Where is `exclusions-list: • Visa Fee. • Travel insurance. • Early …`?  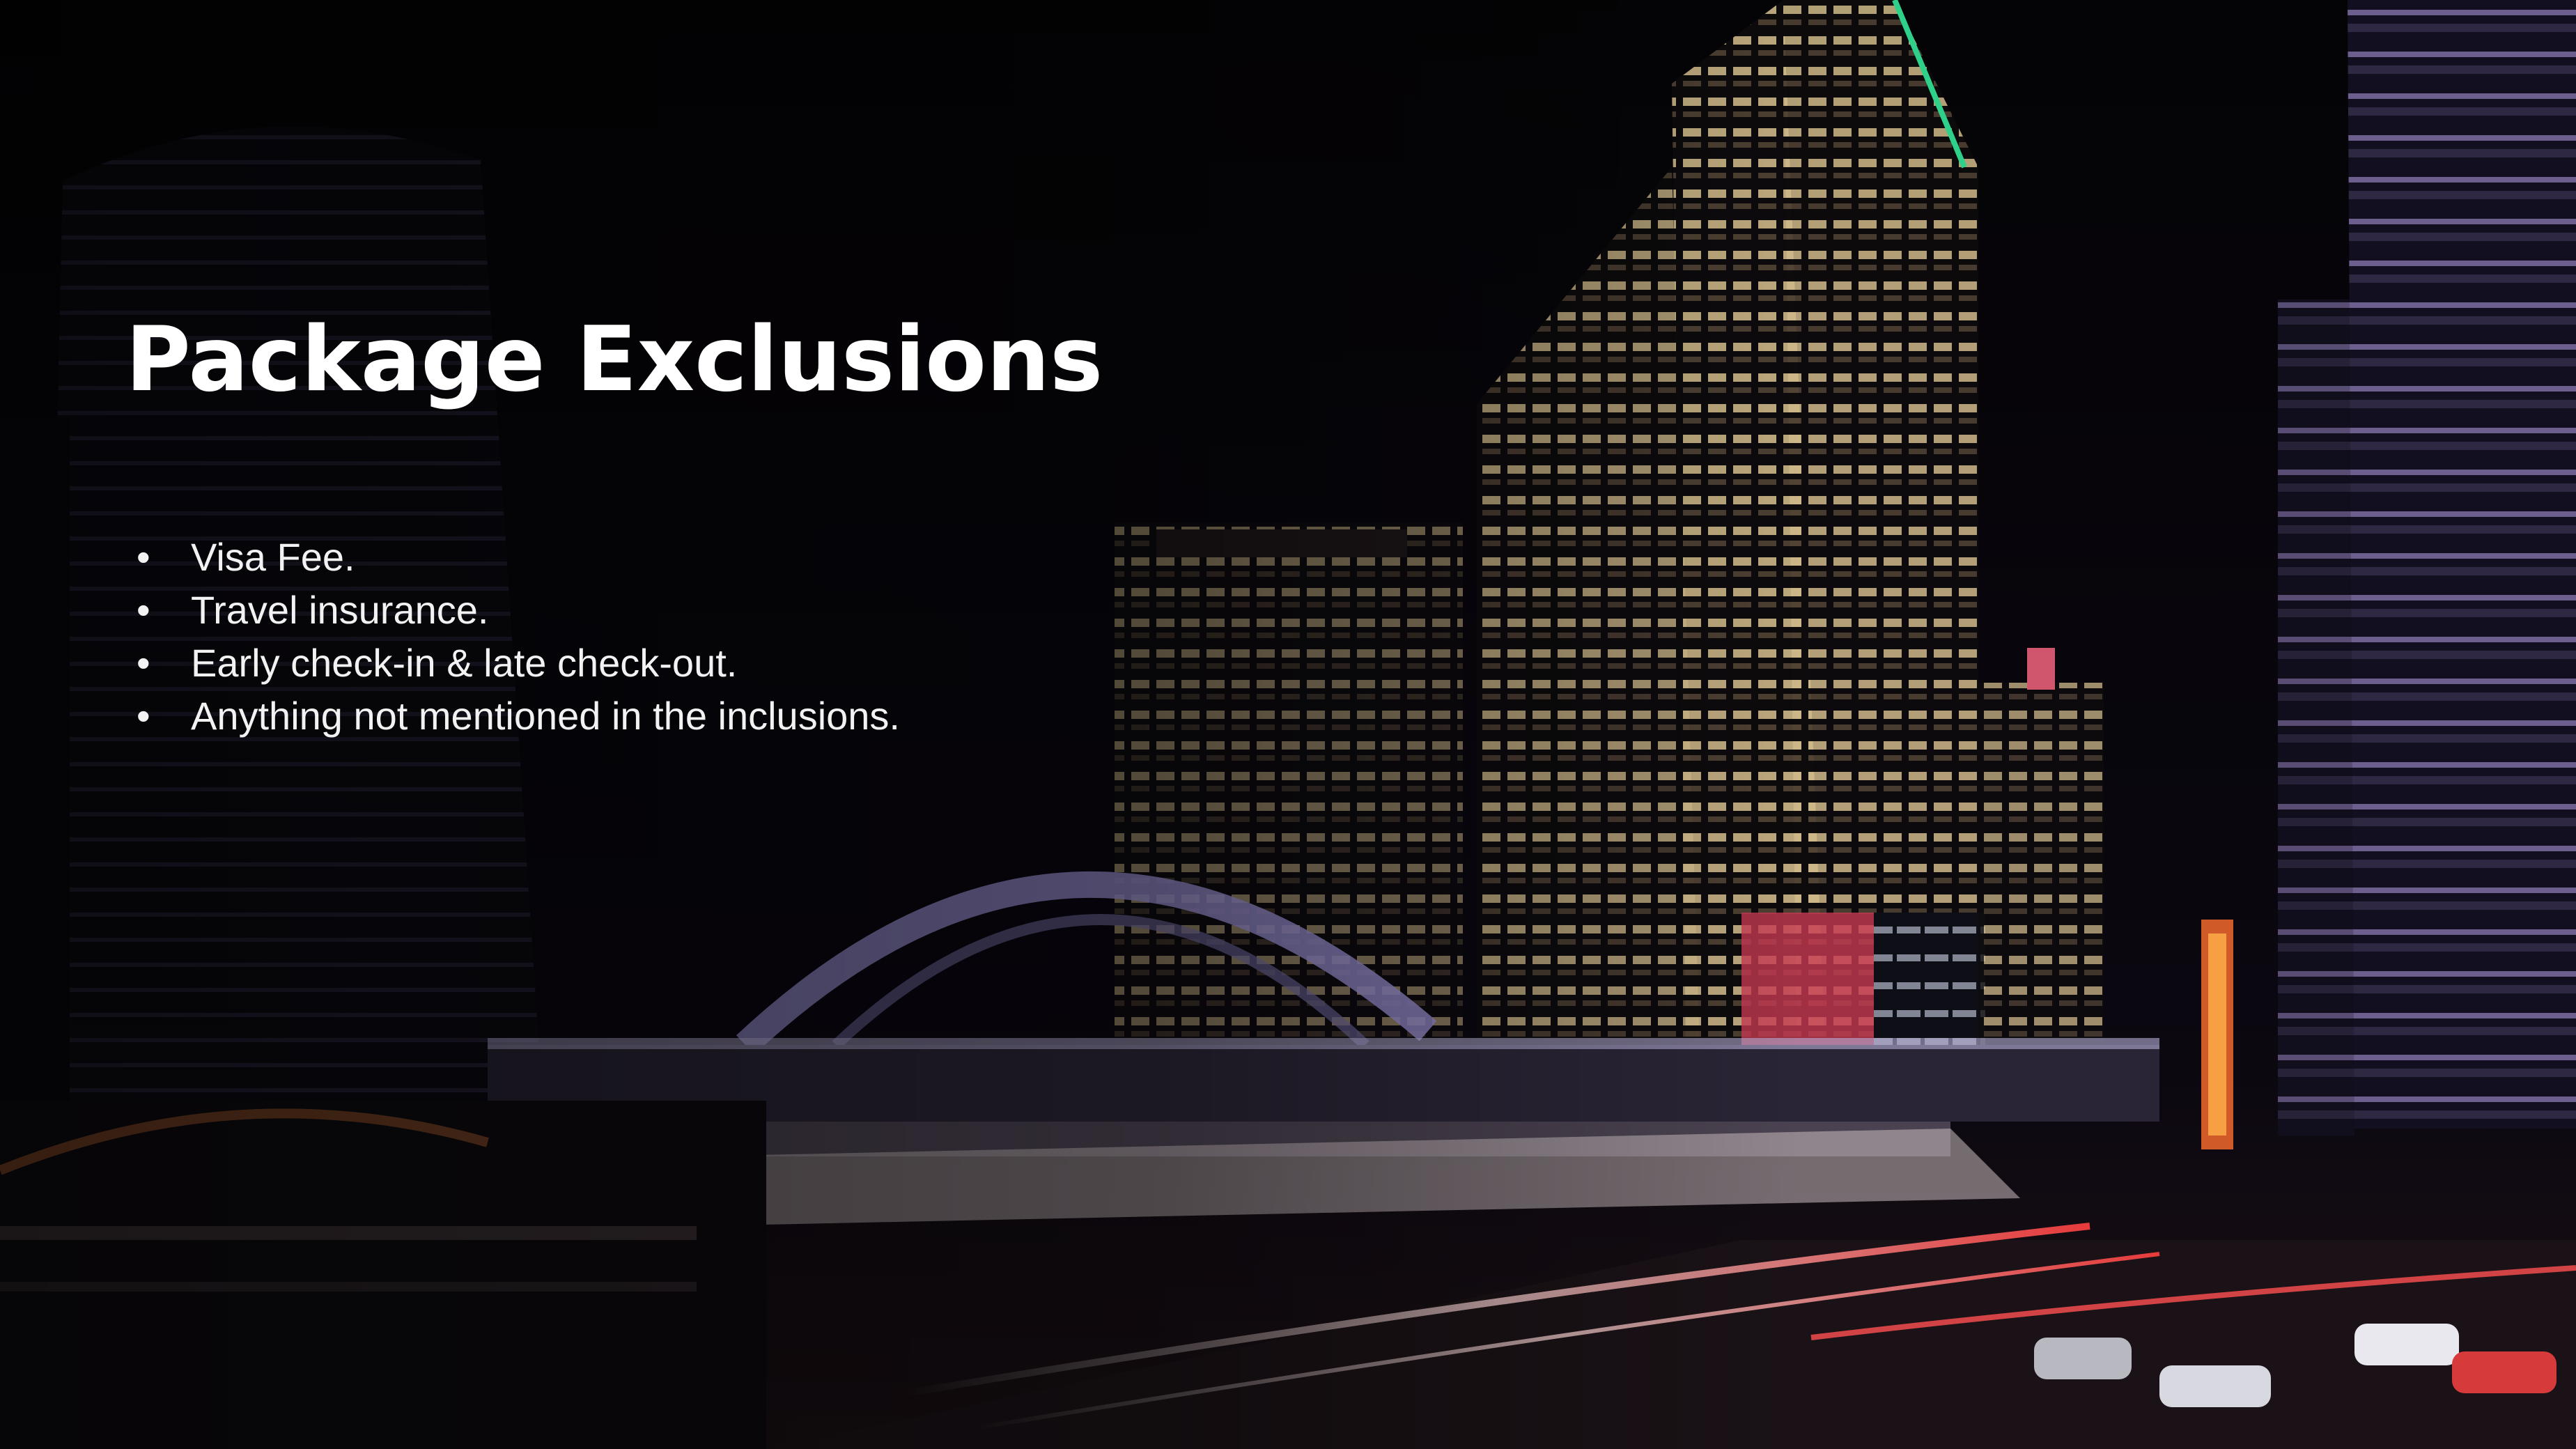 exclusions-list: • Visa Fee. • Travel insurance. • Early … is located at coordinates (518, 637).